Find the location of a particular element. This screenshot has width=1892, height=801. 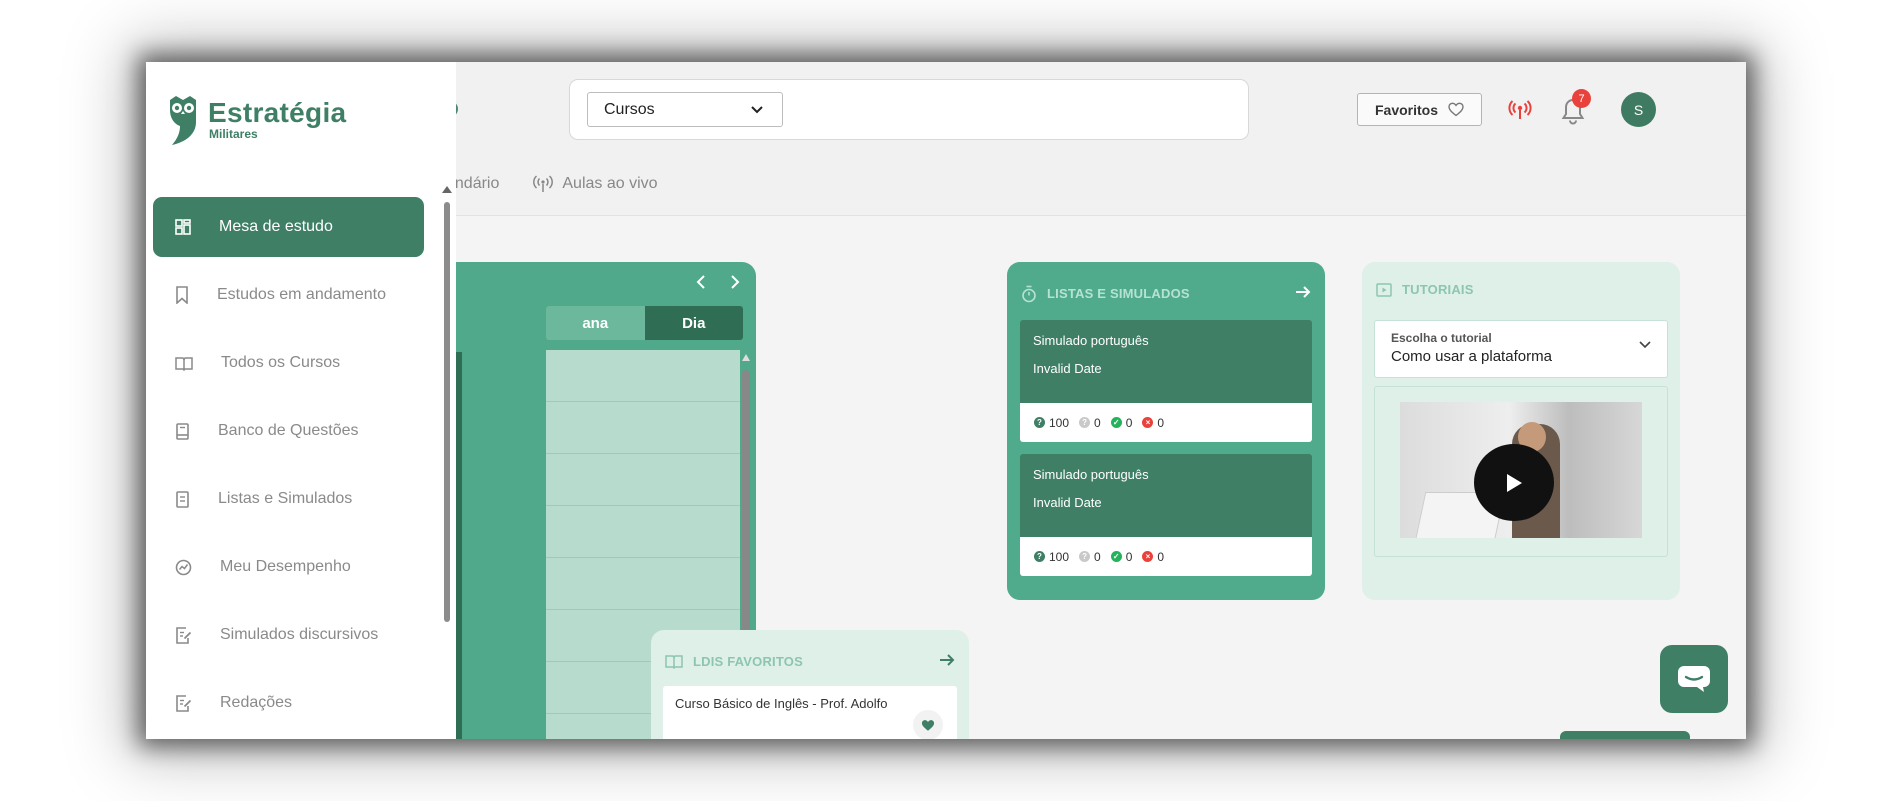

top-nav-tabs: endário Aulas ao vivo is located at coordinates (552, 184).